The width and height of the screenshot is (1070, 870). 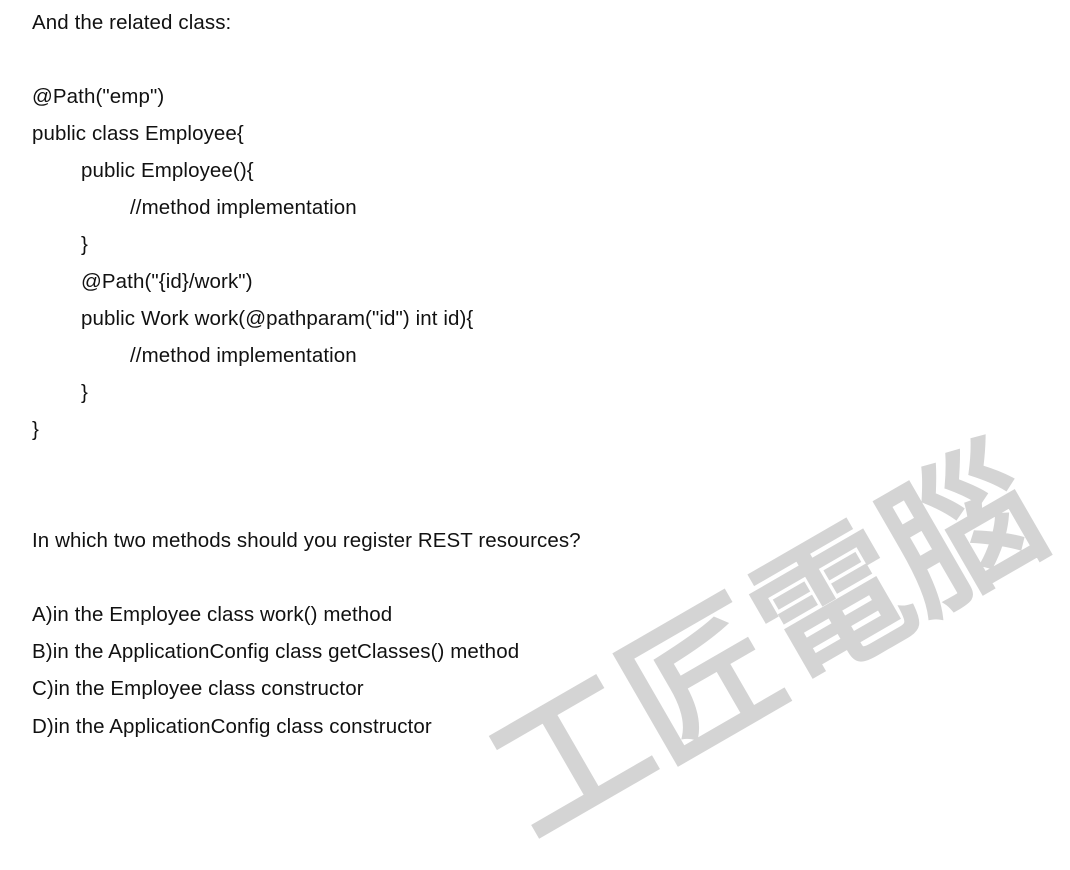 What do you see at coordinates (98, 96) in the screenshot?
I see `code-line-class-annotation: @Path("emp")` at bounding box center [98, 96].